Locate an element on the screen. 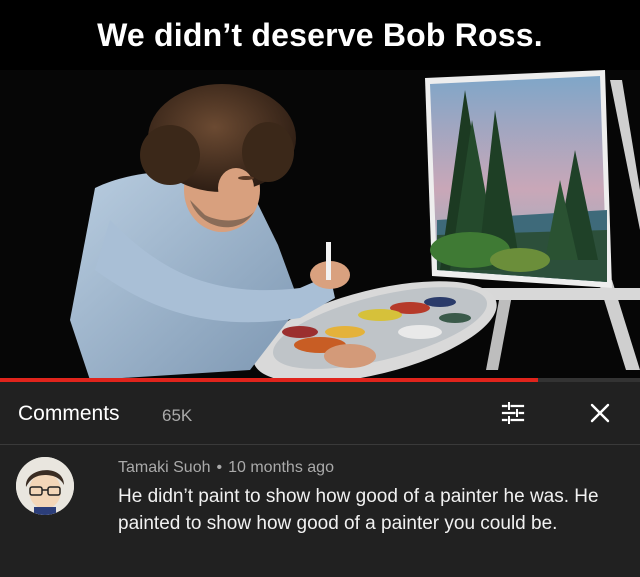 The height and width of the screenshot is (577, 640). comments-header: Comments 65K is located at coordinates (320, 413).